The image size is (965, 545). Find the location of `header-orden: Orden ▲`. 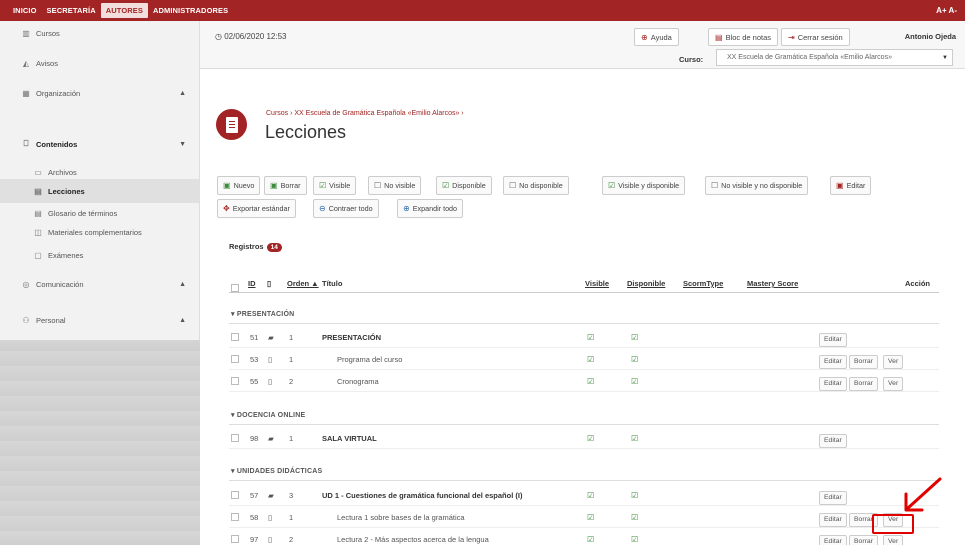

header-orden: Orden ▲ is located at coordinates (303, 283).